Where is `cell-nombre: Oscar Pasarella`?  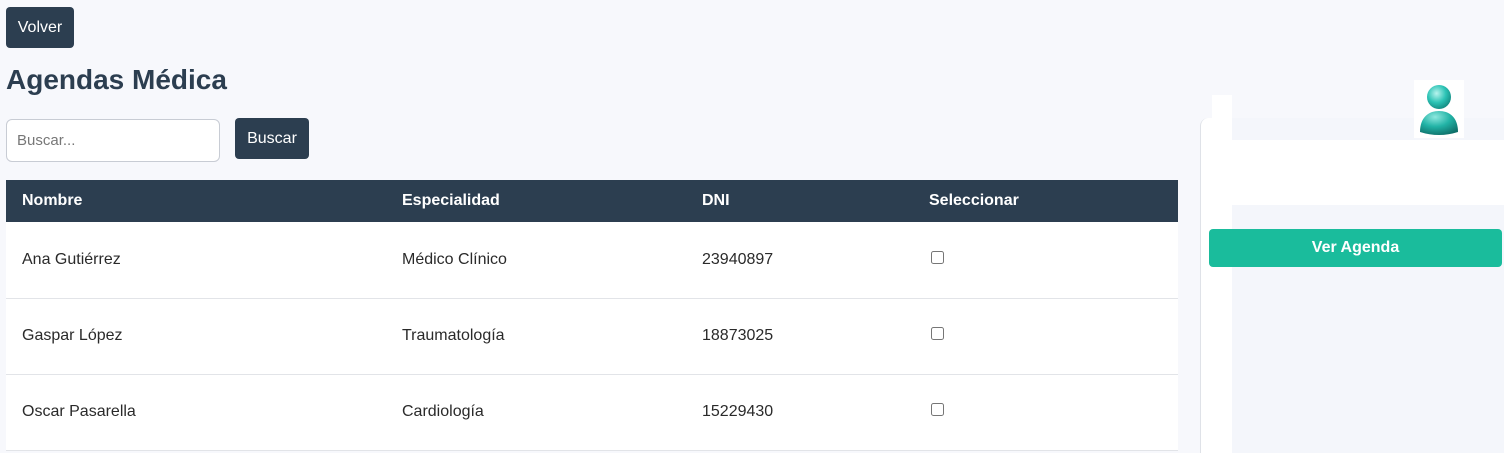 cell-nombre: Oscar Pasarella is located at coordinates (79, 411).